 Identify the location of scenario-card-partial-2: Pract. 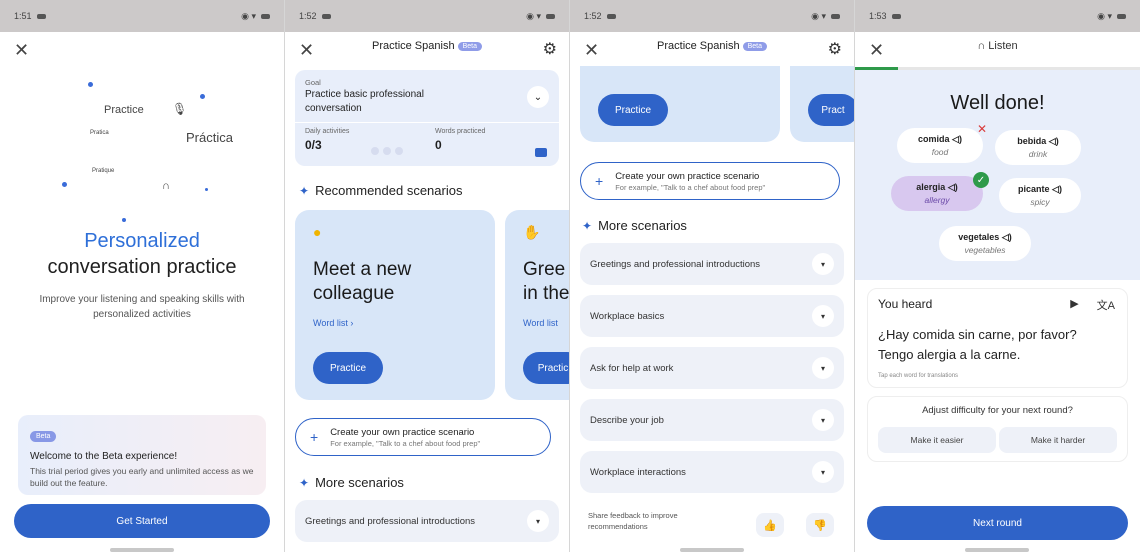
(822, 104).